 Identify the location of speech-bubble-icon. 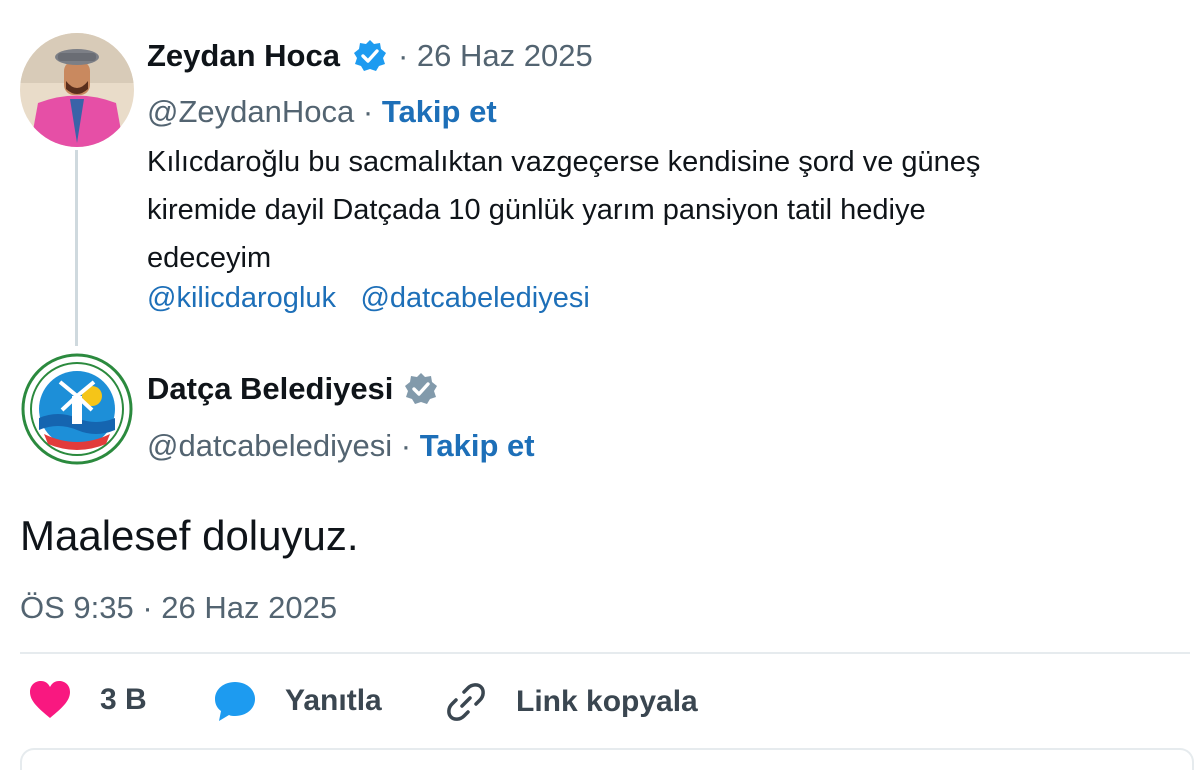
(235, 701).